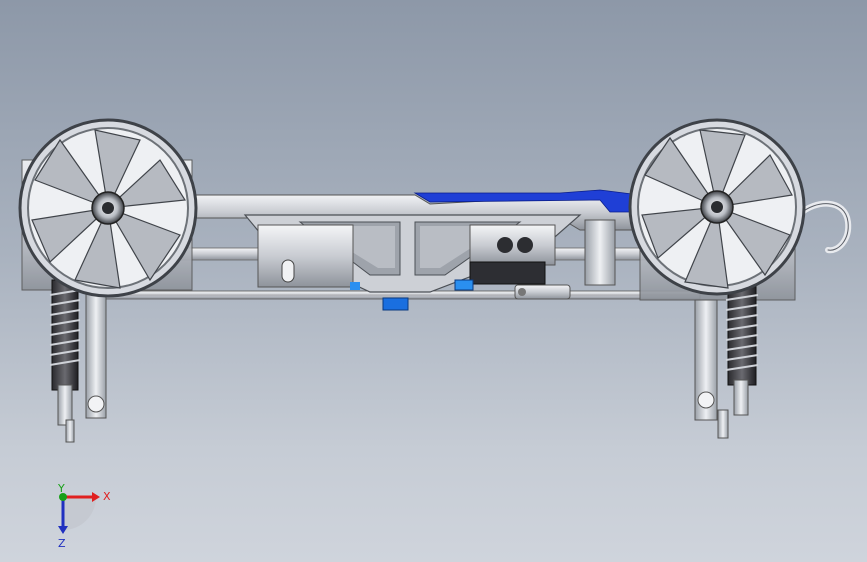 The height and width of the screenshot is (562, 867). I want to click on left-wheel-assembly, so click(108, 280).